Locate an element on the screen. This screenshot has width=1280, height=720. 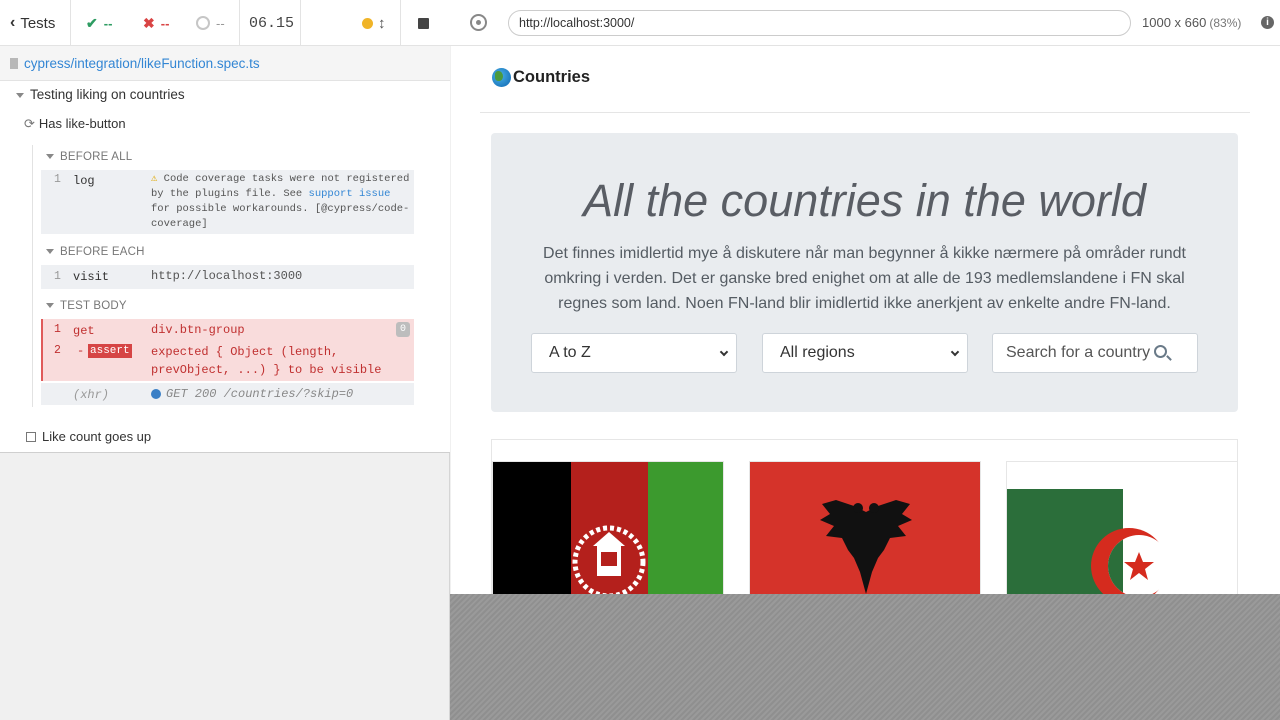
stop-button is located at coordinates (423, 23).